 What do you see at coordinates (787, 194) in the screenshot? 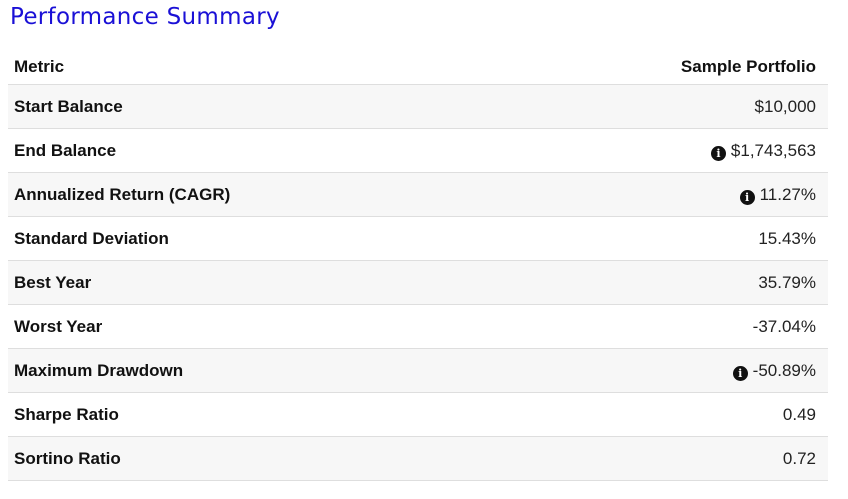
I see `metric-value: 11.27%` at bounding box center [787, 194].